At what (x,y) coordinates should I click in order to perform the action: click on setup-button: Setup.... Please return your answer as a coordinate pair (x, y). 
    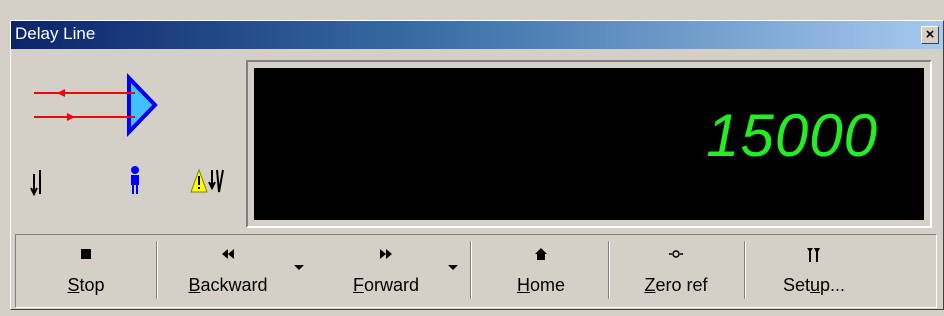
    Looking at the image, I should click on (814, 271).